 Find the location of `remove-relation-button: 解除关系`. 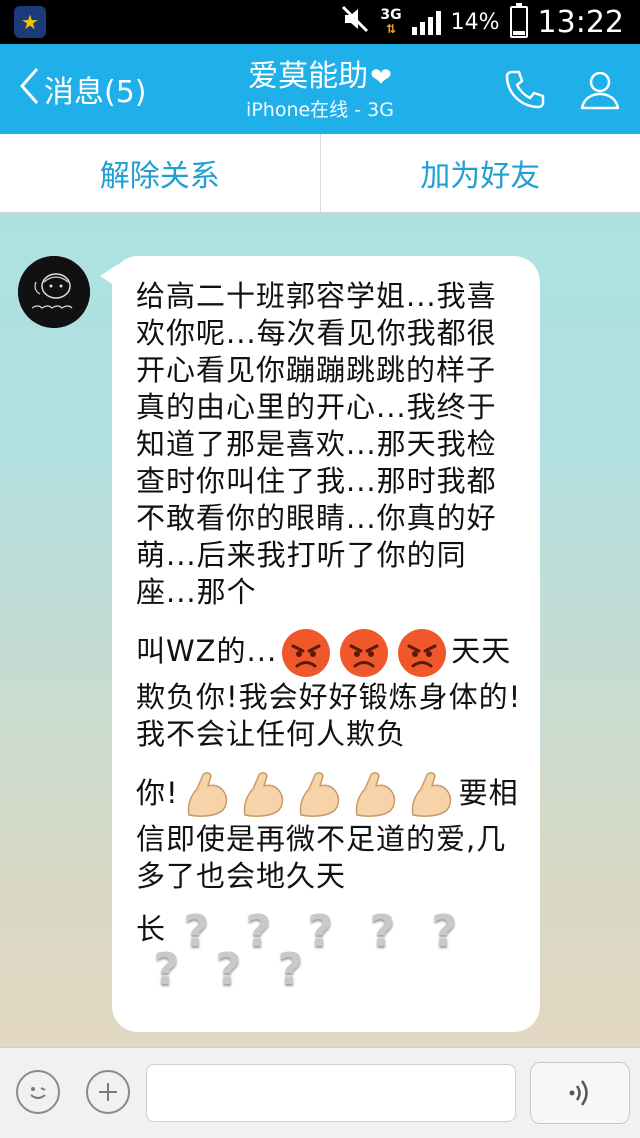

remove-relation-button: 解除关系 is located at coordinates (160, 173).